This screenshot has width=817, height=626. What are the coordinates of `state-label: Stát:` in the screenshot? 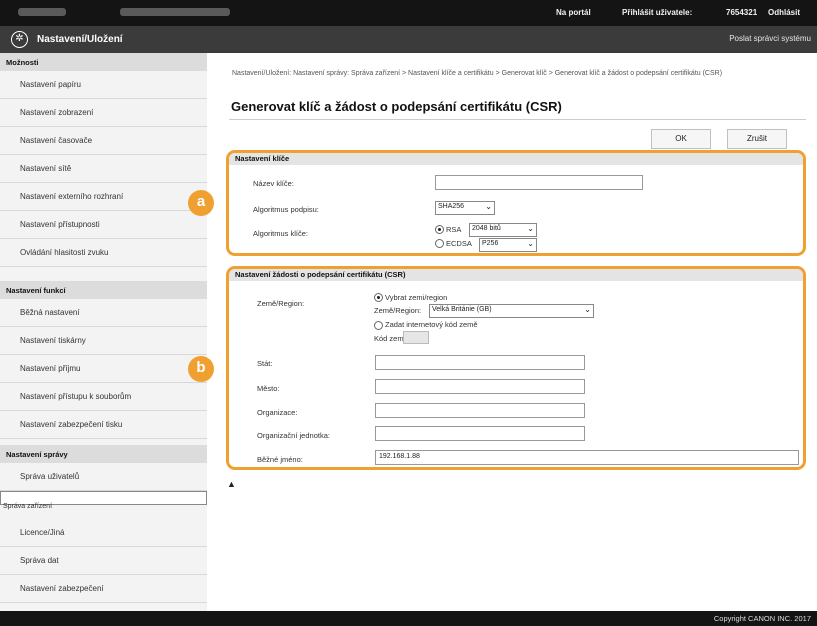 It's located at (265, 363).